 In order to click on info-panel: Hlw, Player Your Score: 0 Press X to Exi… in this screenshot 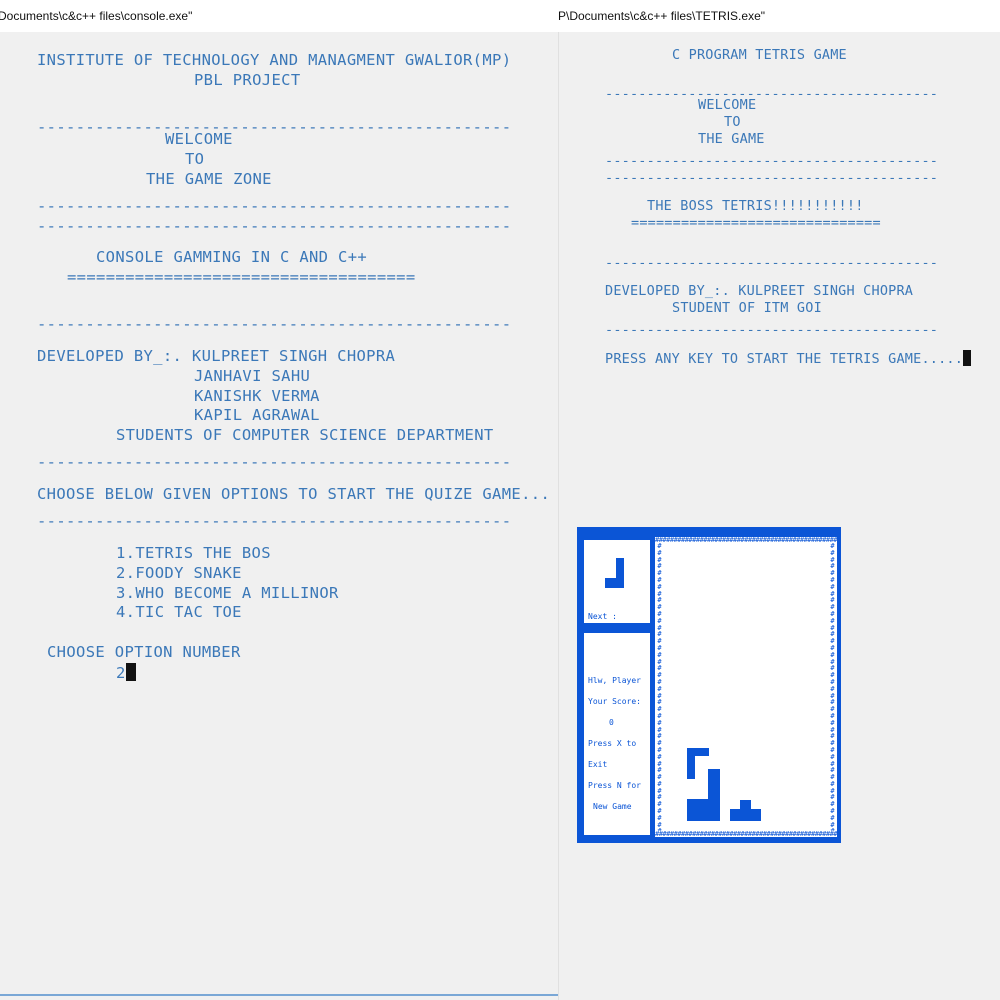, I will do `click(617, 734)`.